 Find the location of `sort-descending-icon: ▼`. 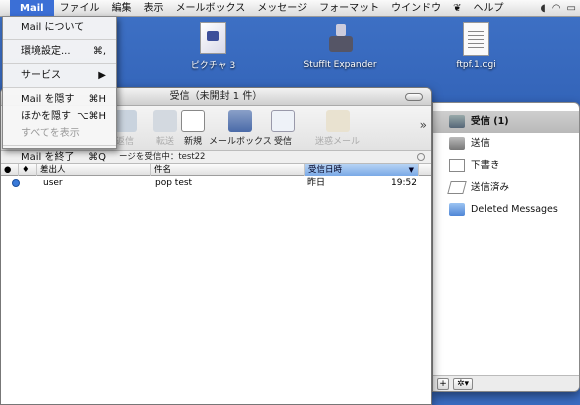

sort-descending-icon: ▼ is located at coordinates (411, 170).